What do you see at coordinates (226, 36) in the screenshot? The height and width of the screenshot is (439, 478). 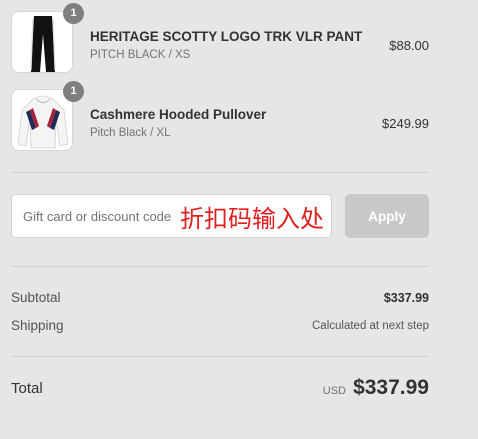 I see `product-name: HERITAGE SCOTTY LOGO TRK VLR PANT` at bounding box center [226, 36].